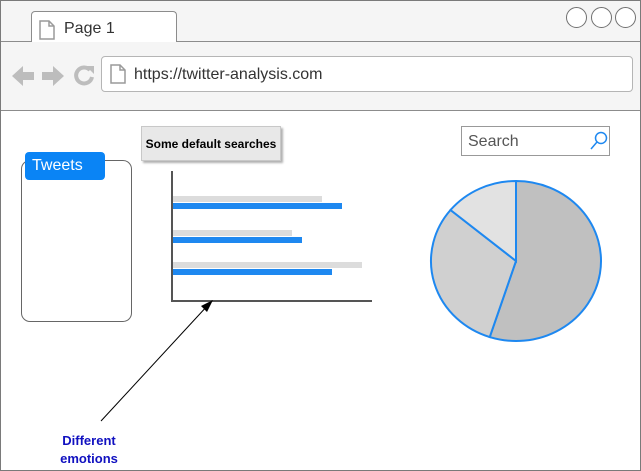 This screenshot has width=641, height=471. What do you see at coordinates (599, 143) in the screenshot?
I see `search-icon` at bounding box center [599, 143].